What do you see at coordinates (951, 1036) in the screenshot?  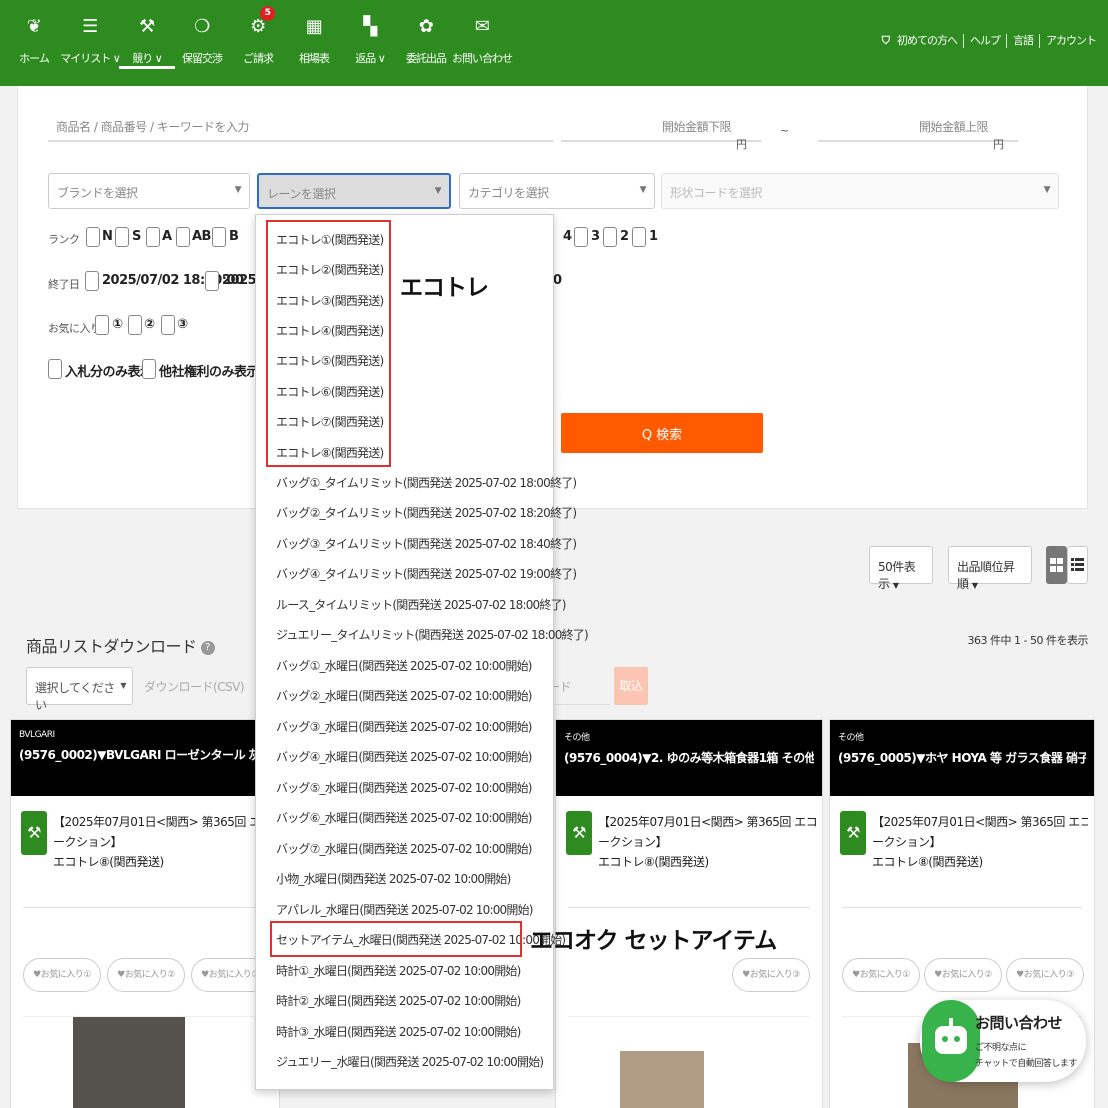 I see `robot-face-icon` at bounding box center [951, 1036].